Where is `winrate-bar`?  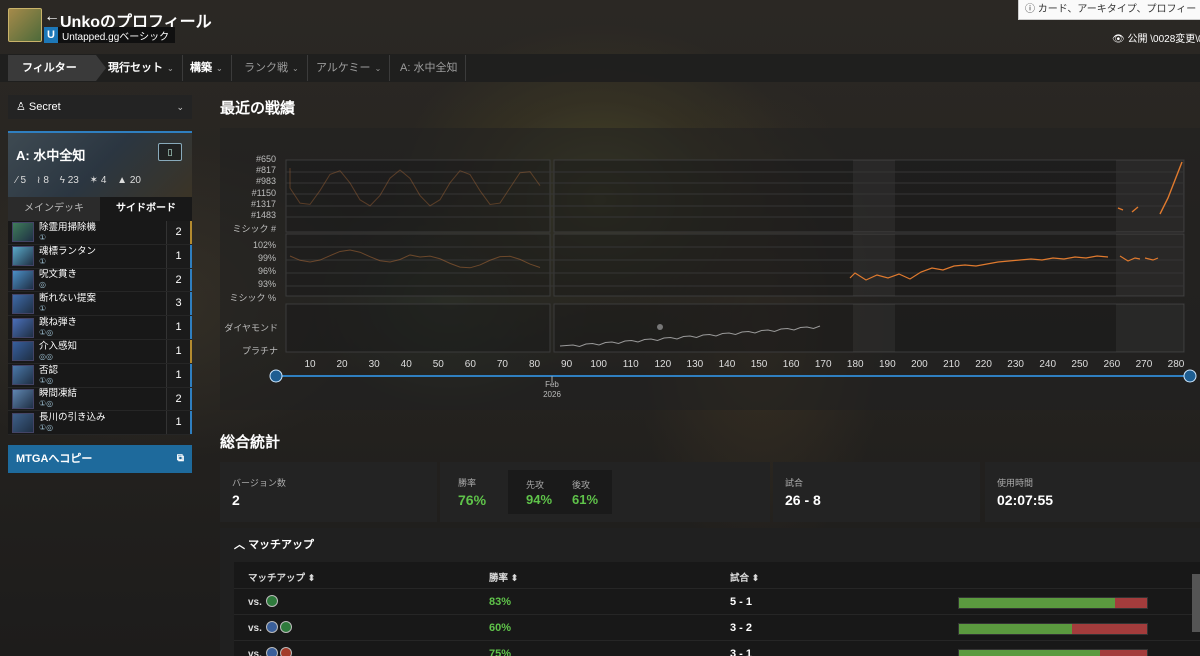
winrate-bar is located at coordinates (1053, 629).